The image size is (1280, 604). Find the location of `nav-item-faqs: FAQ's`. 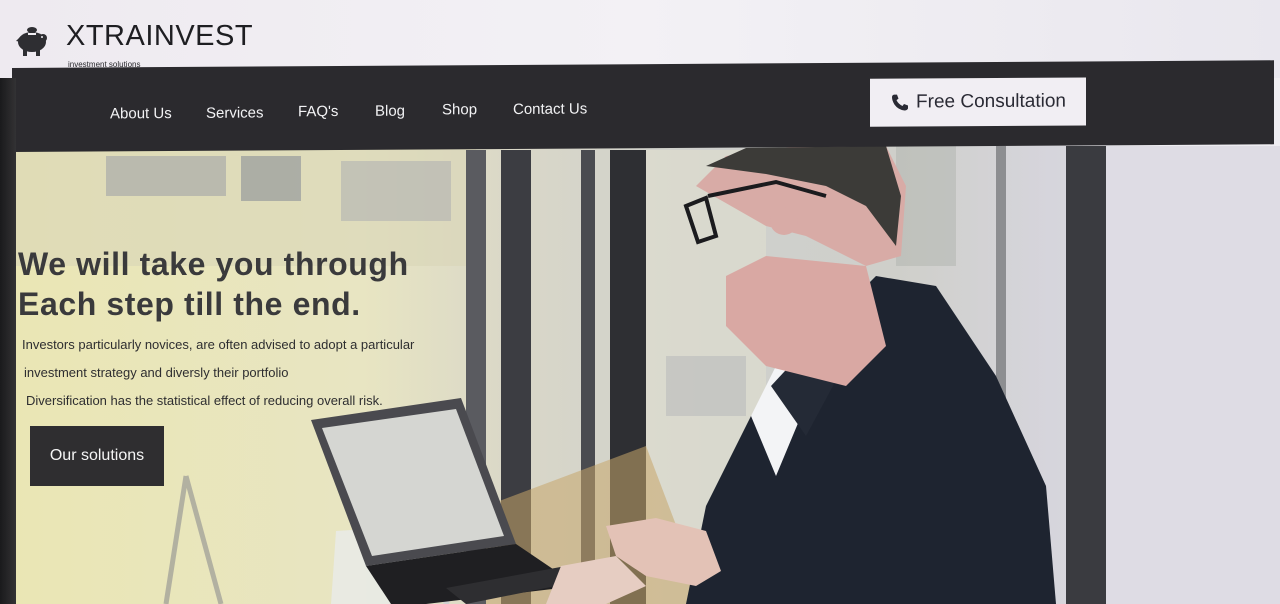

nav-item-faqs: FAQ's is located at coordinates (318, 111).